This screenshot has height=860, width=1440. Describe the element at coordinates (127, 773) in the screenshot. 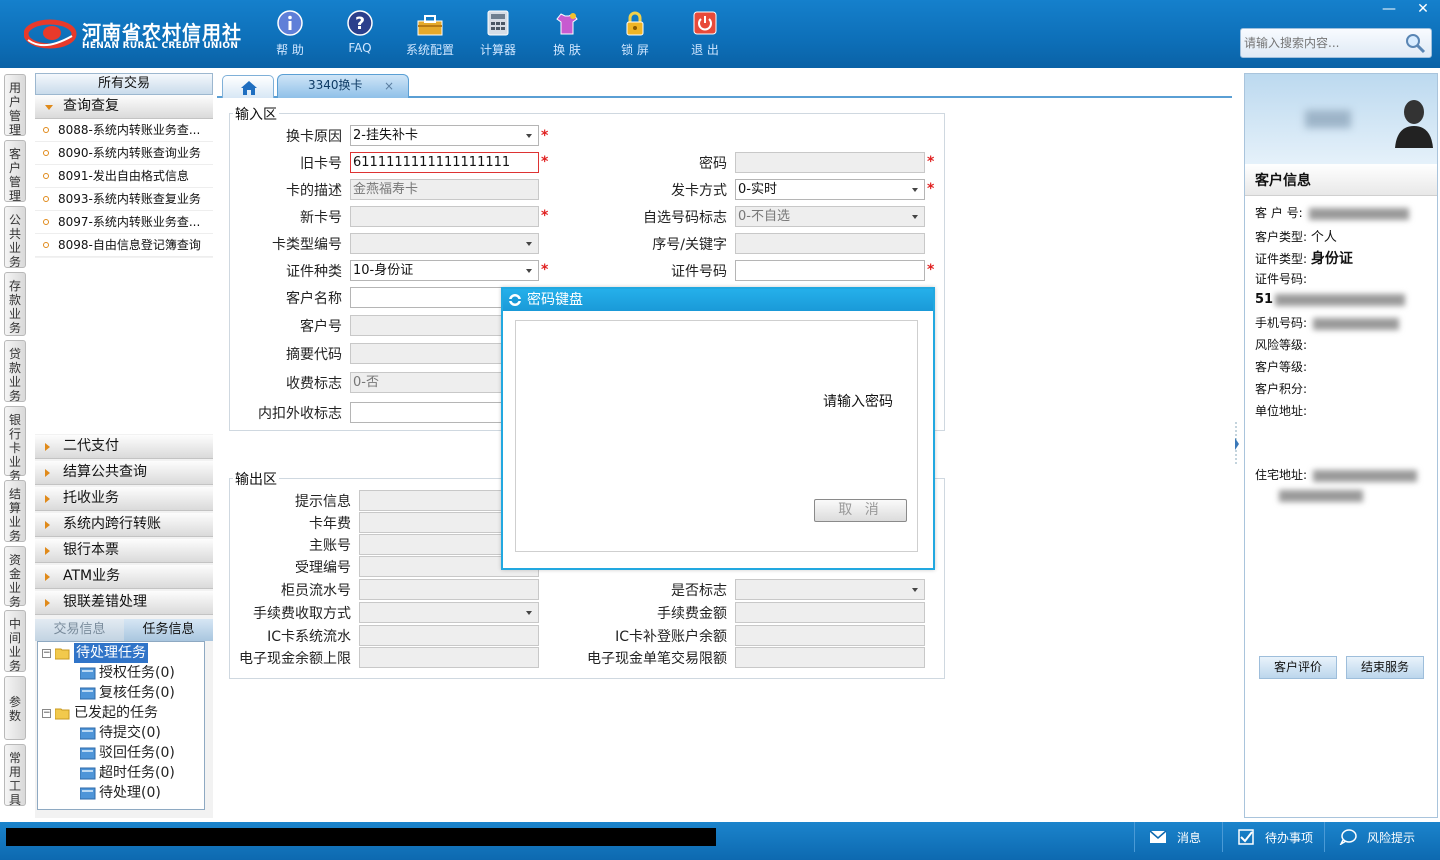

I see `tree-node-timeout: 超时任务(0)` at that location.